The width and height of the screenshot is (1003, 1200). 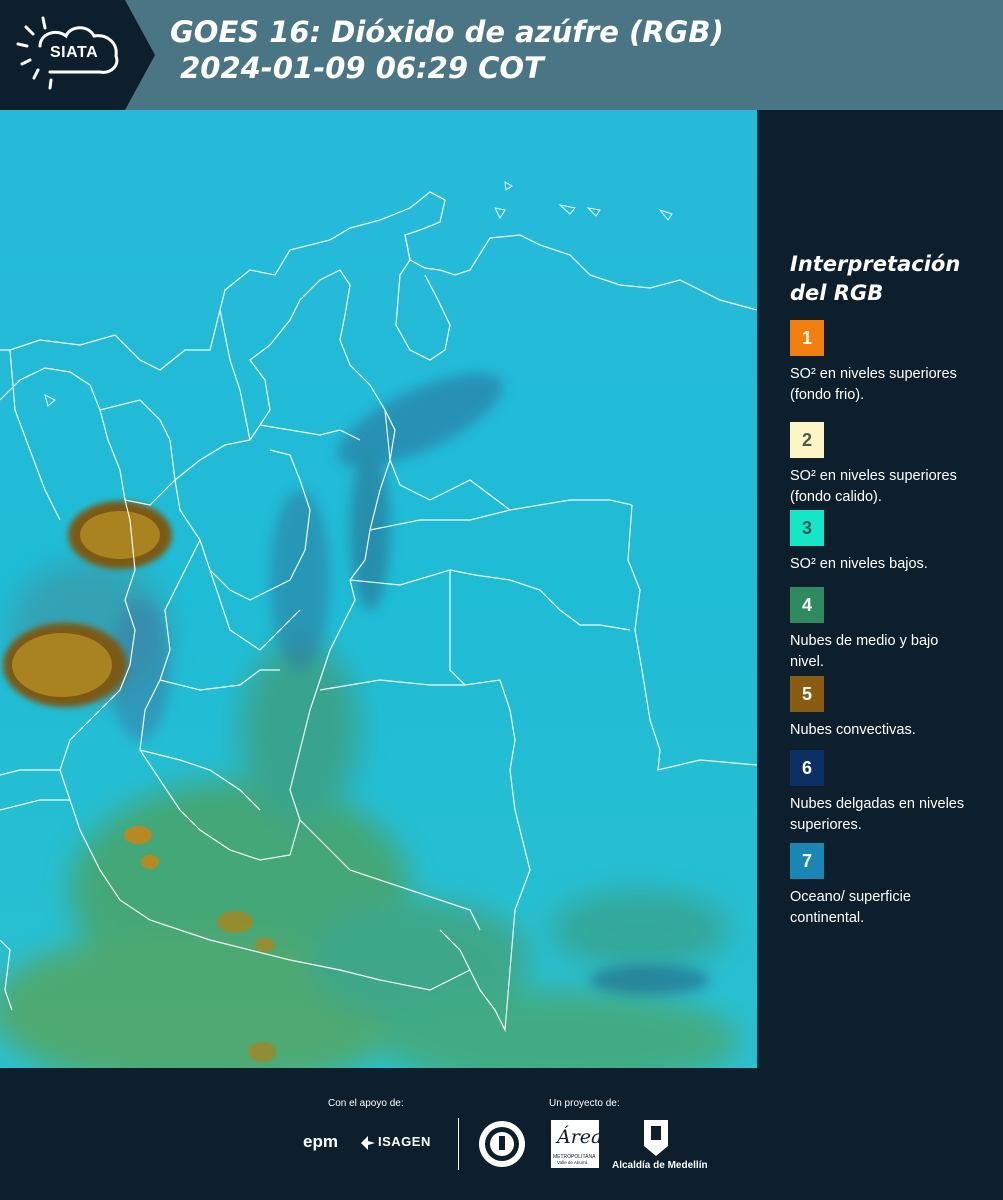 What do you see at coordinates (850, 907) in the screenshot?
I see `legend-label: Oceano/ superficie continental.` at bounding box center [850, 907].